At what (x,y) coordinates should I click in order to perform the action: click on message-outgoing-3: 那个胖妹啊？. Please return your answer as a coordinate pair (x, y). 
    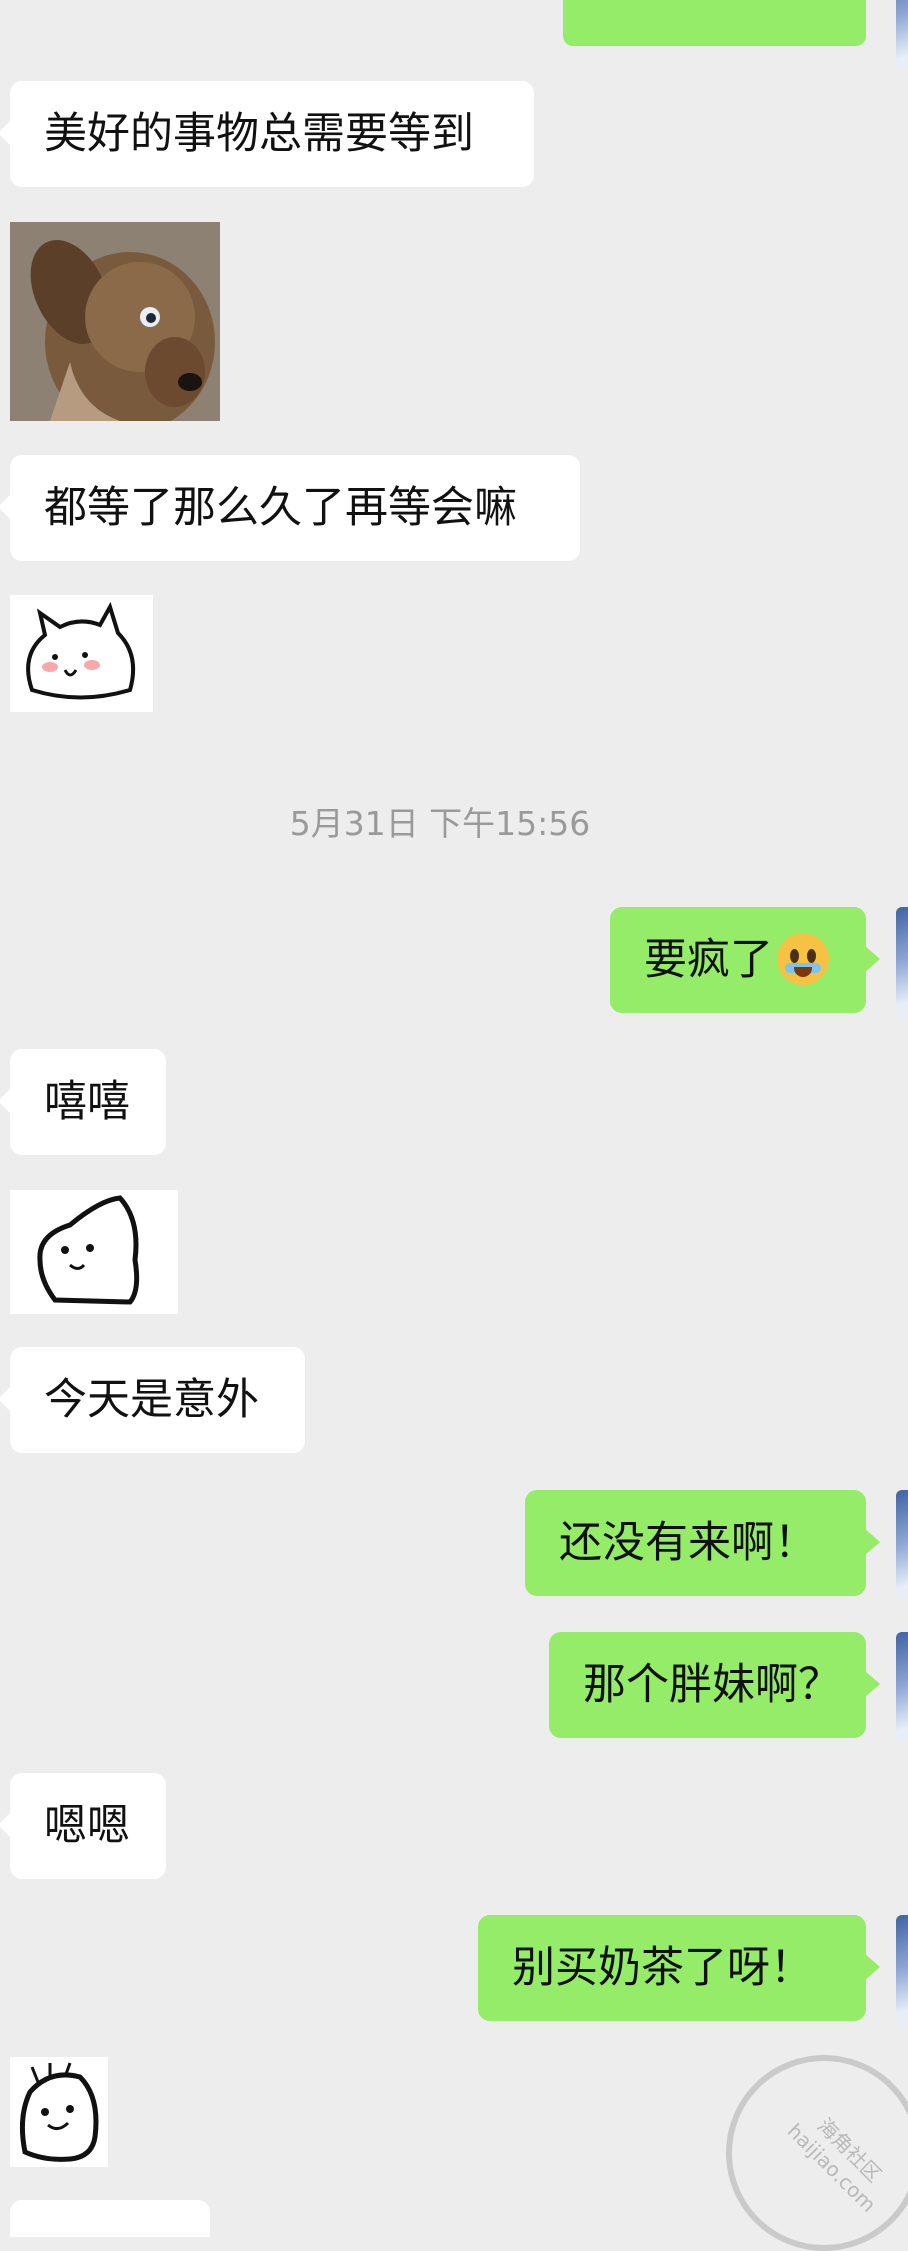
    Looking at the image, I should click on (714, 1685).